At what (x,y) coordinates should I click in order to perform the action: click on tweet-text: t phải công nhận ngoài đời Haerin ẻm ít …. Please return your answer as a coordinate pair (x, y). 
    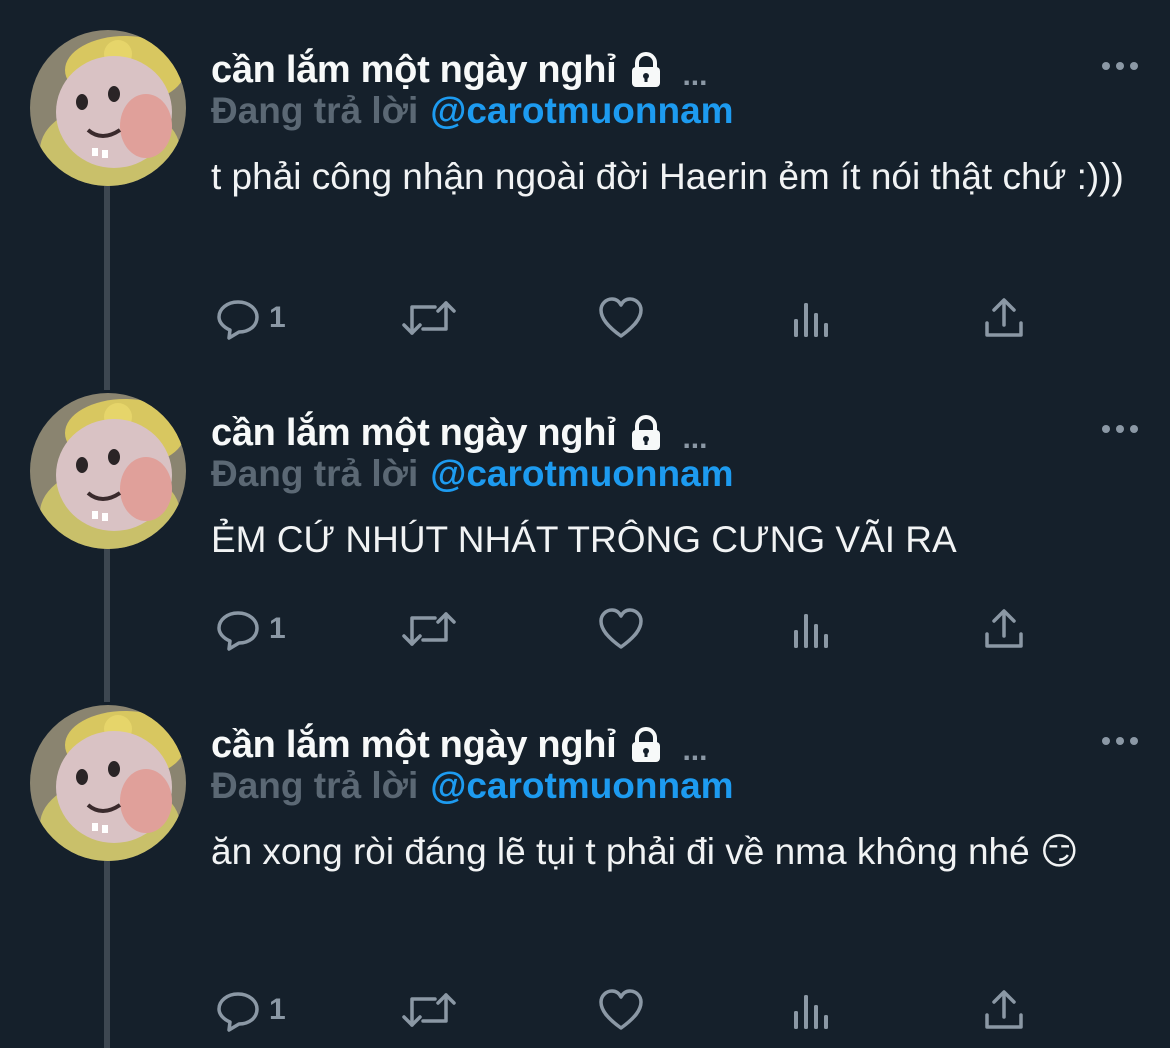
    Looking at the image, I should click on (667, 176).